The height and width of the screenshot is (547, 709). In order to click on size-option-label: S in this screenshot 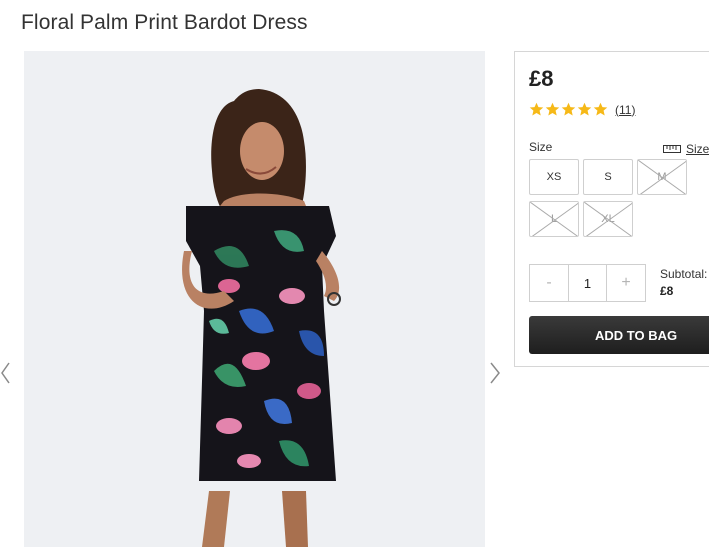, I will do `click(608, 177)`.